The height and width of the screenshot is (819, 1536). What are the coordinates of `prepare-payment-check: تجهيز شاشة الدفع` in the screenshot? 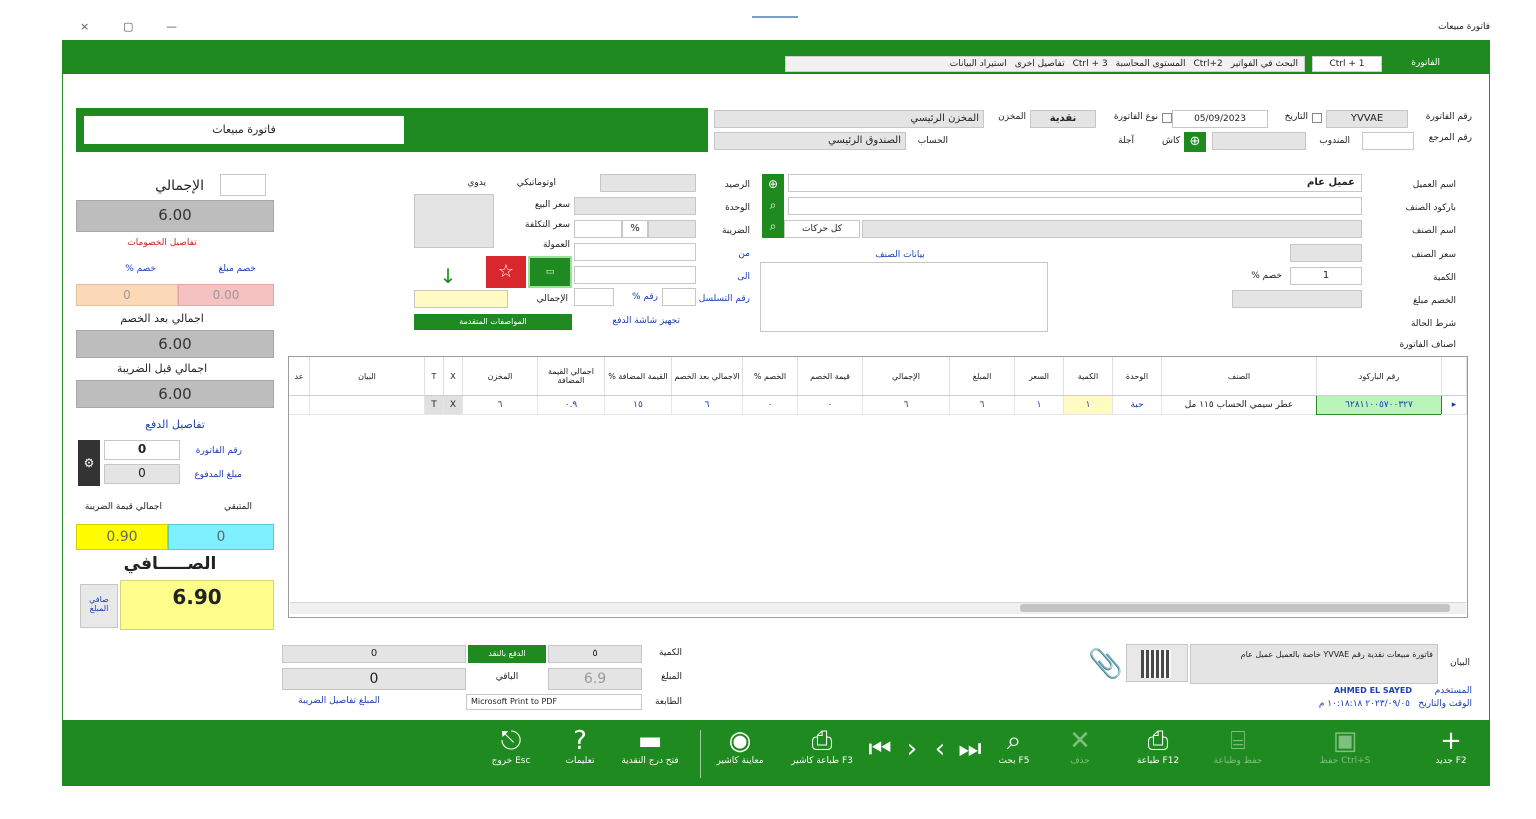 It's located at (630, 321).